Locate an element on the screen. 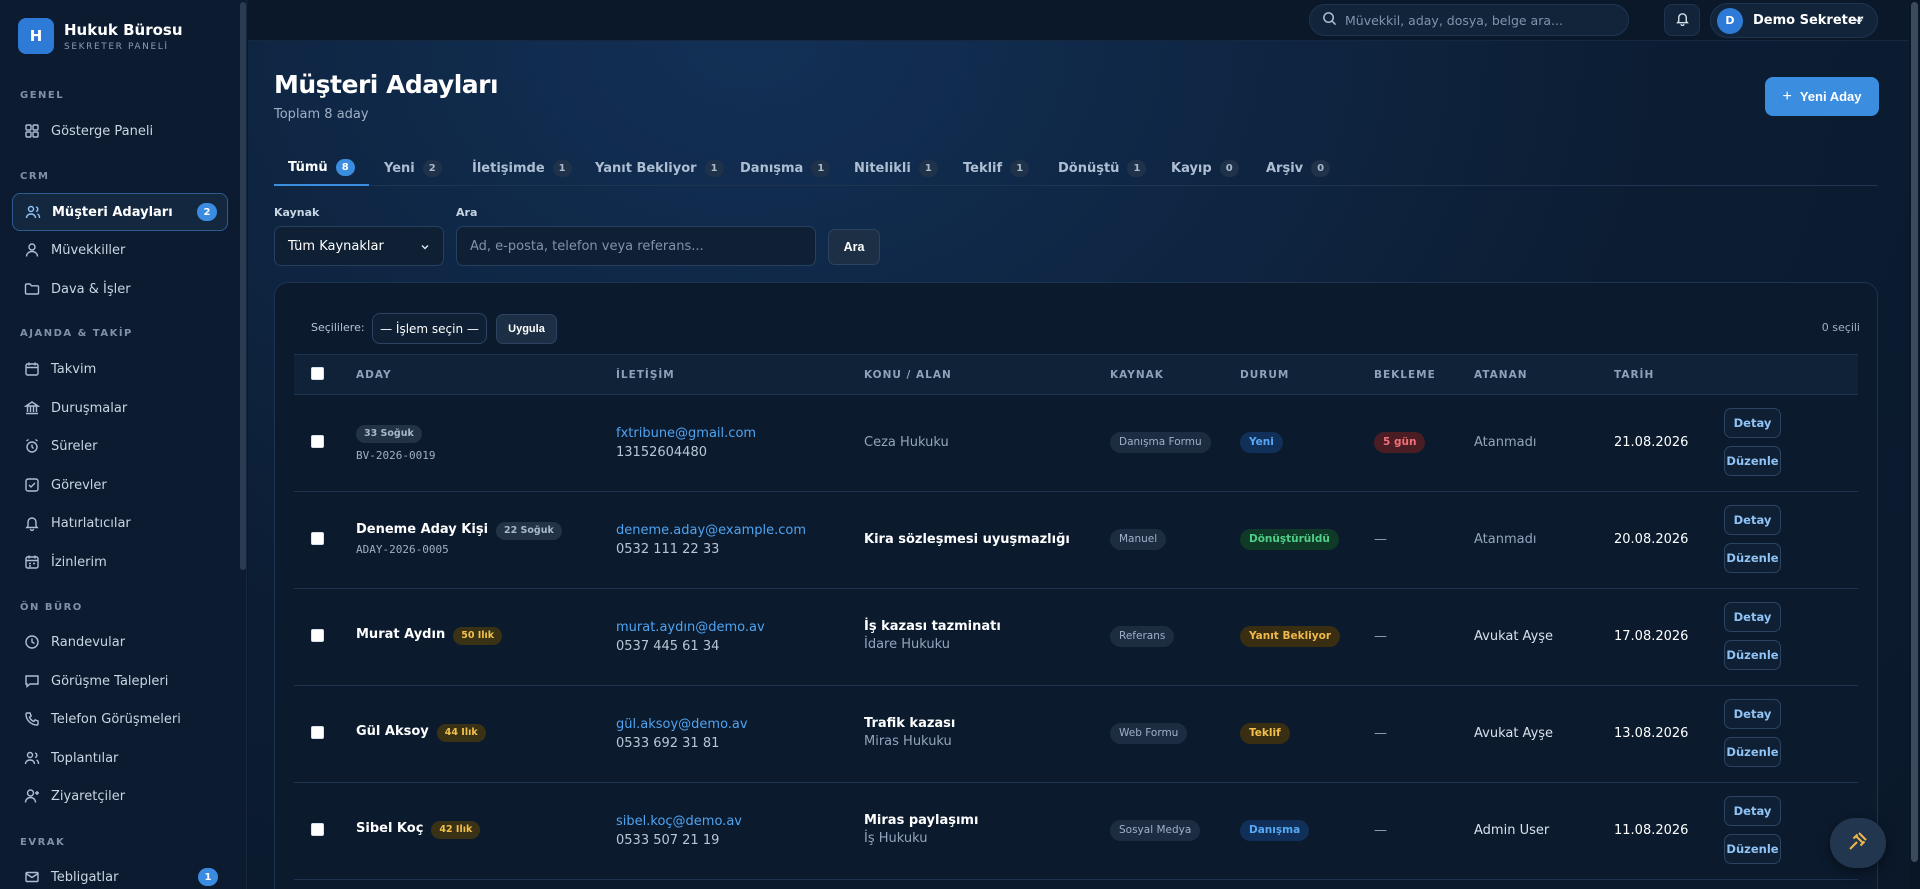 Image resolution: width=1920 pixels, height=889 pixels. brand: H Hukuk Bürosu SEKRETER PANELİ is located at coordinates (100, 36).